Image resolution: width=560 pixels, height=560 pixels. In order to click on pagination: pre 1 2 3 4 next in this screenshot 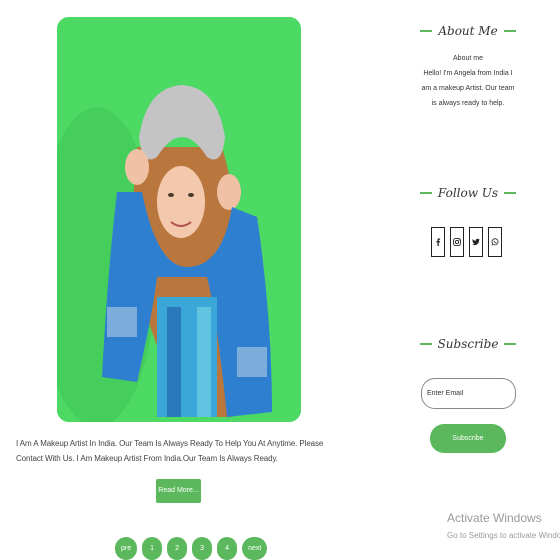, I will do `click(191, 548)`.